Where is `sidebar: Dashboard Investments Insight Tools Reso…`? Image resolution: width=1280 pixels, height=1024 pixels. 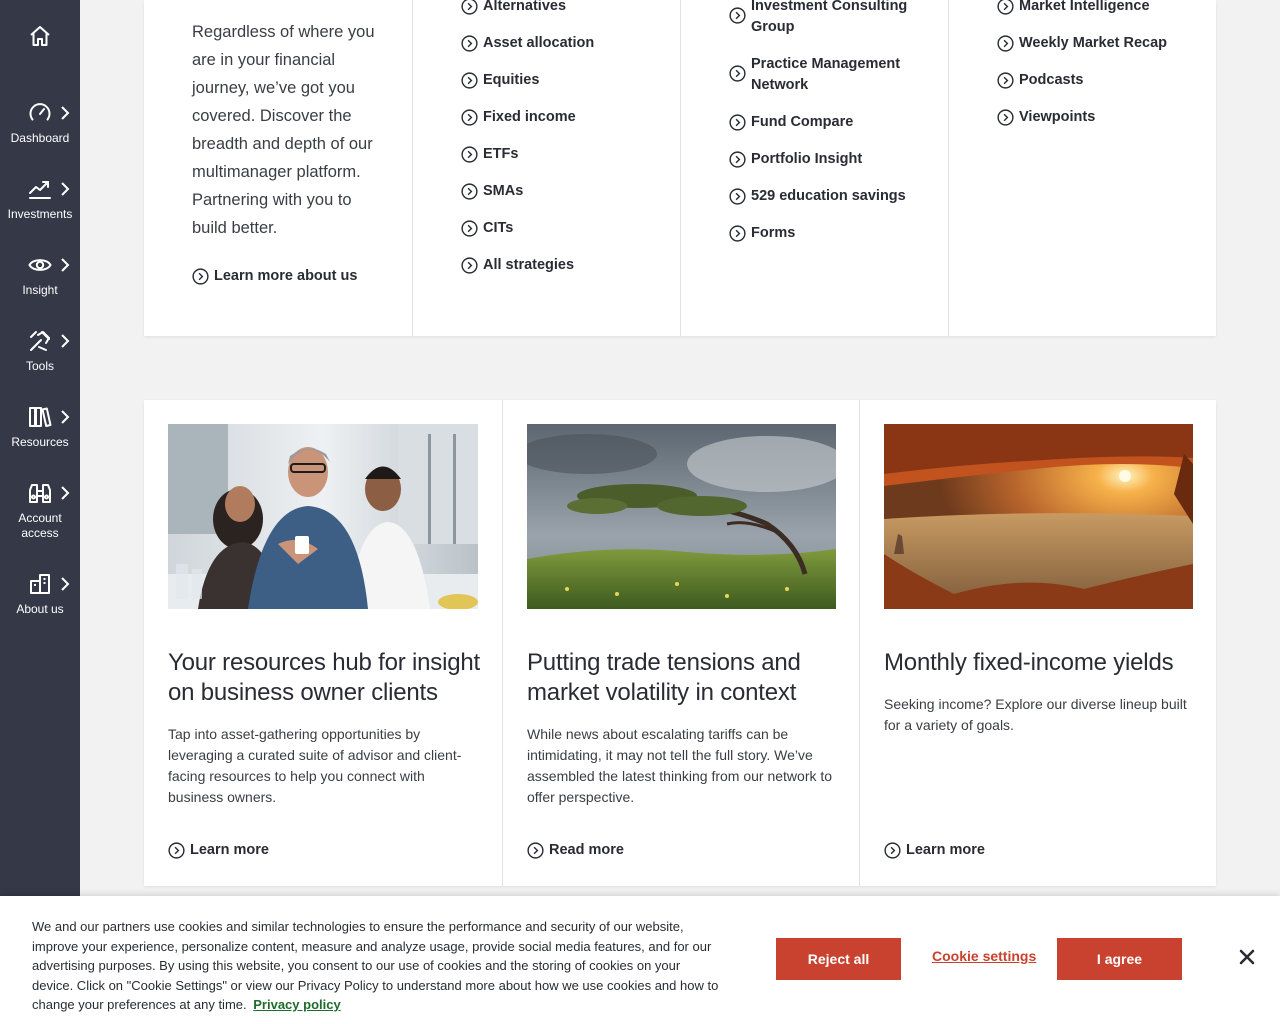 sidebar: Dashboard Investments Insight Tools Reso… is located at coordinates (40, 512).